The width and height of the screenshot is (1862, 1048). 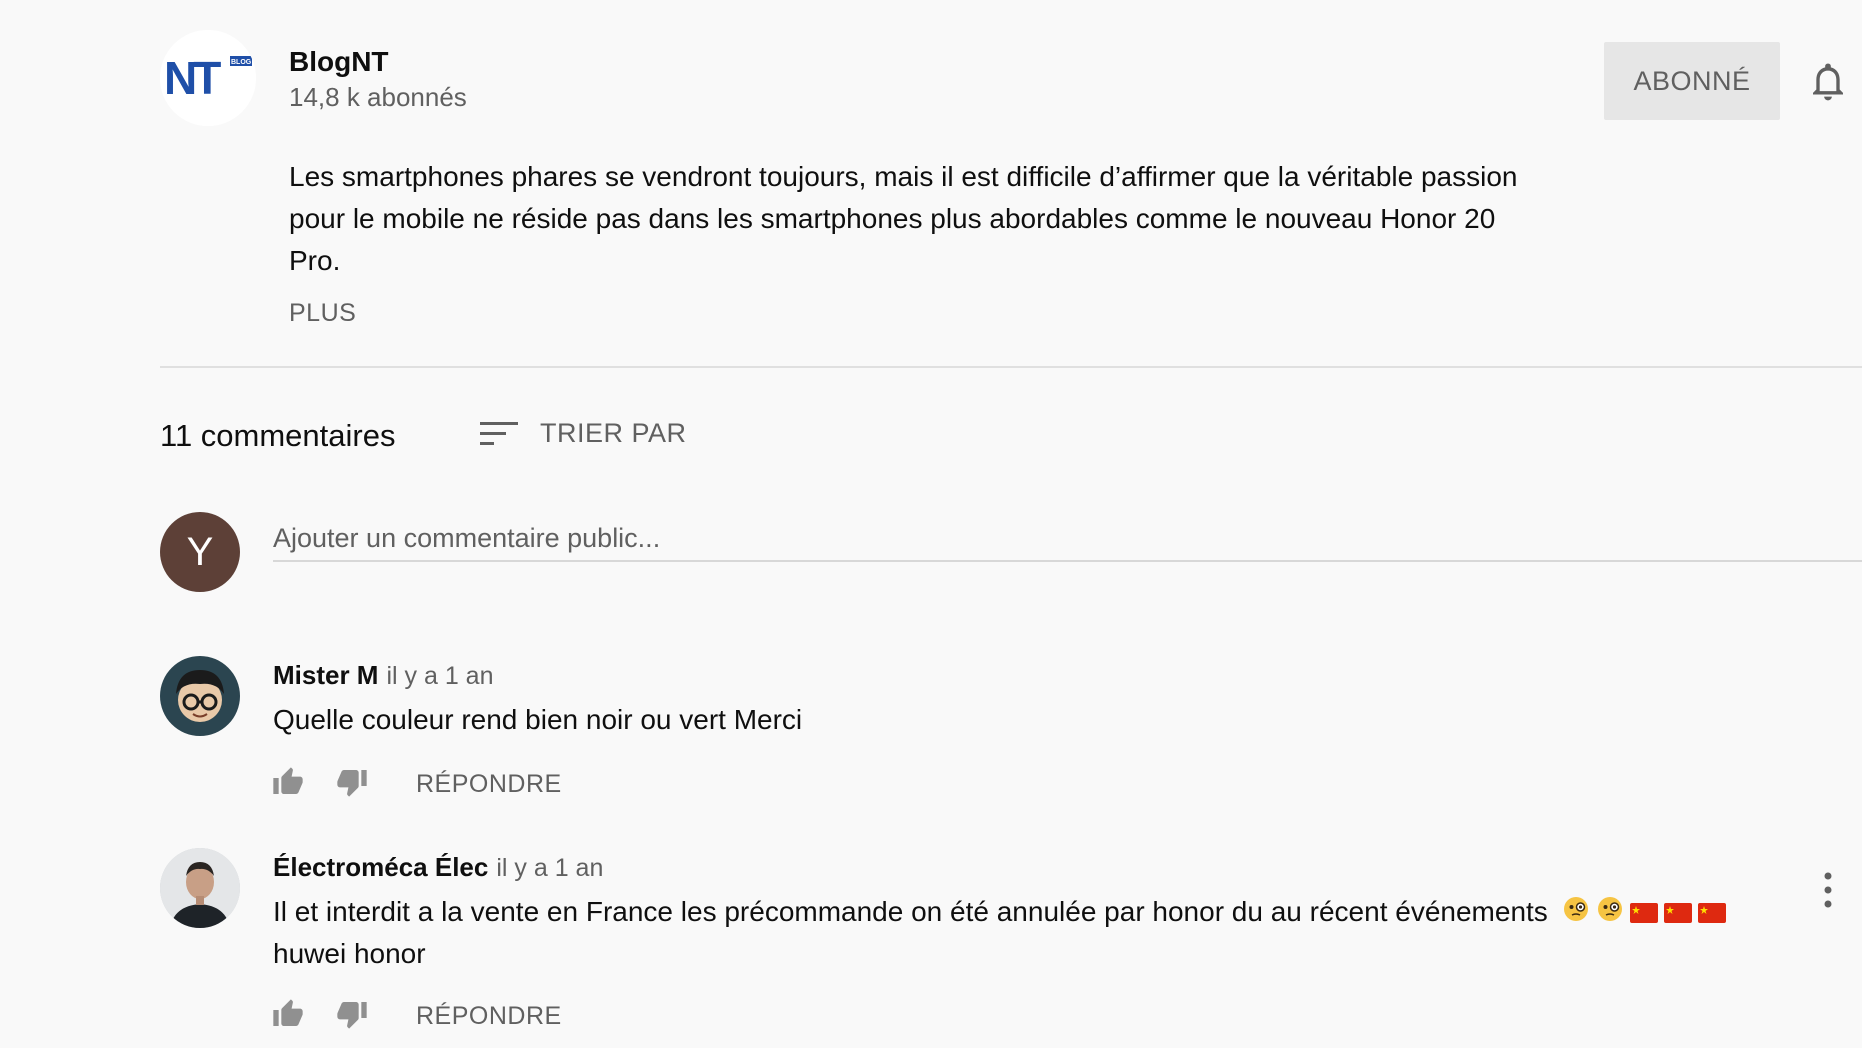 What do you see at coordinates (241, 62) in the screenshot?
I see `svg-text: BLOG` at bounding box center [241, 62].